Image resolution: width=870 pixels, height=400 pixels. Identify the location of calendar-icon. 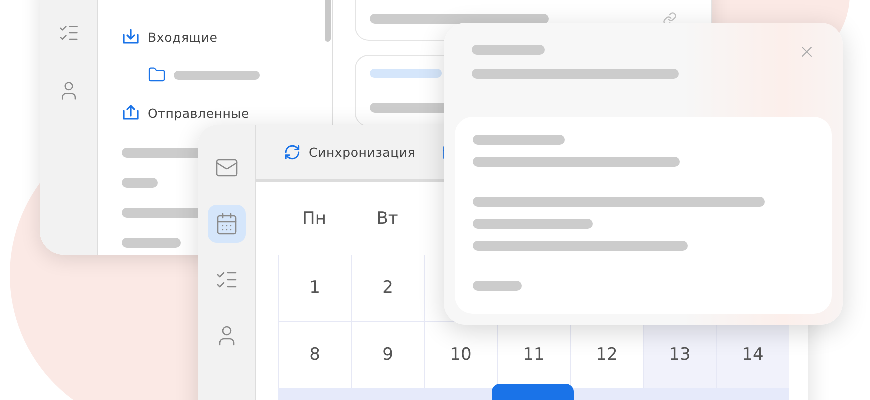
(227, 224).